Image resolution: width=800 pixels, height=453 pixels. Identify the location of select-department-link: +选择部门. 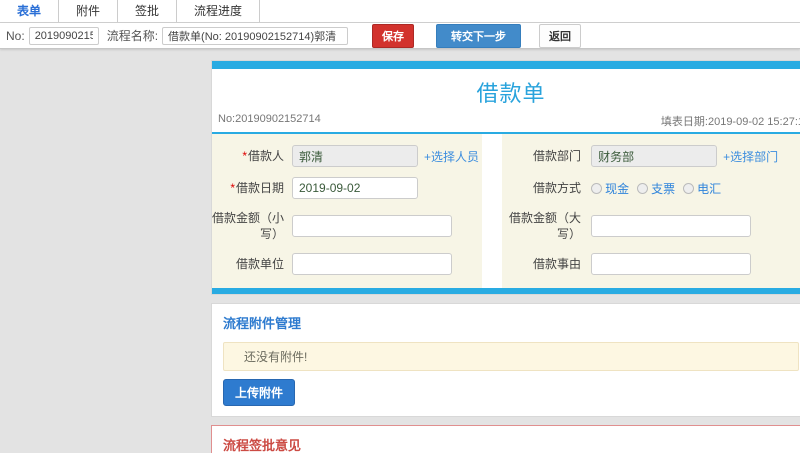
(750, 156).